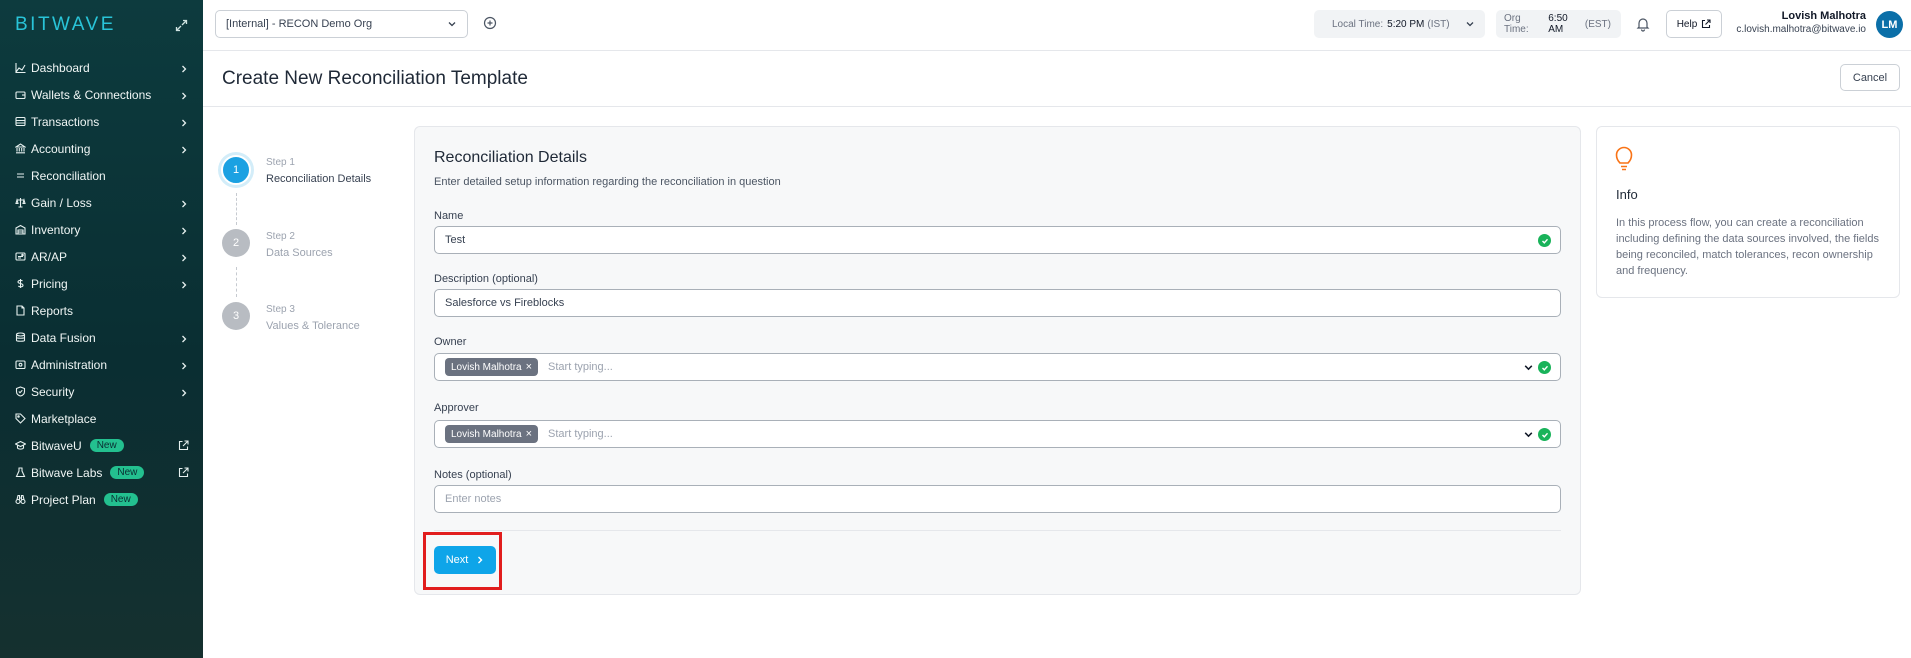 The width and height of the screenshot is (1911, 658). I want to click on sidebar-item-inventory: Inventory, so click(101, 229).